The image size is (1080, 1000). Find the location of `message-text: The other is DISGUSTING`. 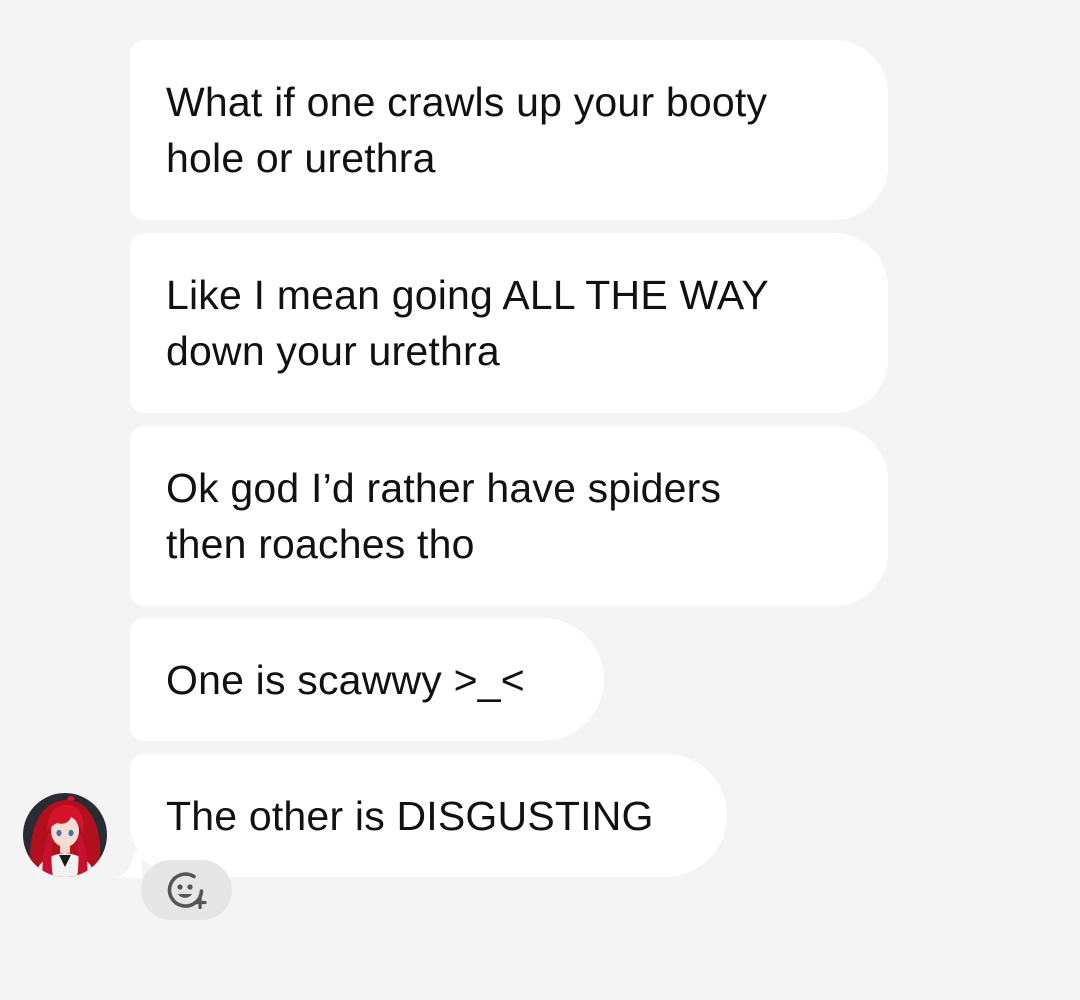

message-text: The other is DISGUSTING is located at coordinates (410, 815).